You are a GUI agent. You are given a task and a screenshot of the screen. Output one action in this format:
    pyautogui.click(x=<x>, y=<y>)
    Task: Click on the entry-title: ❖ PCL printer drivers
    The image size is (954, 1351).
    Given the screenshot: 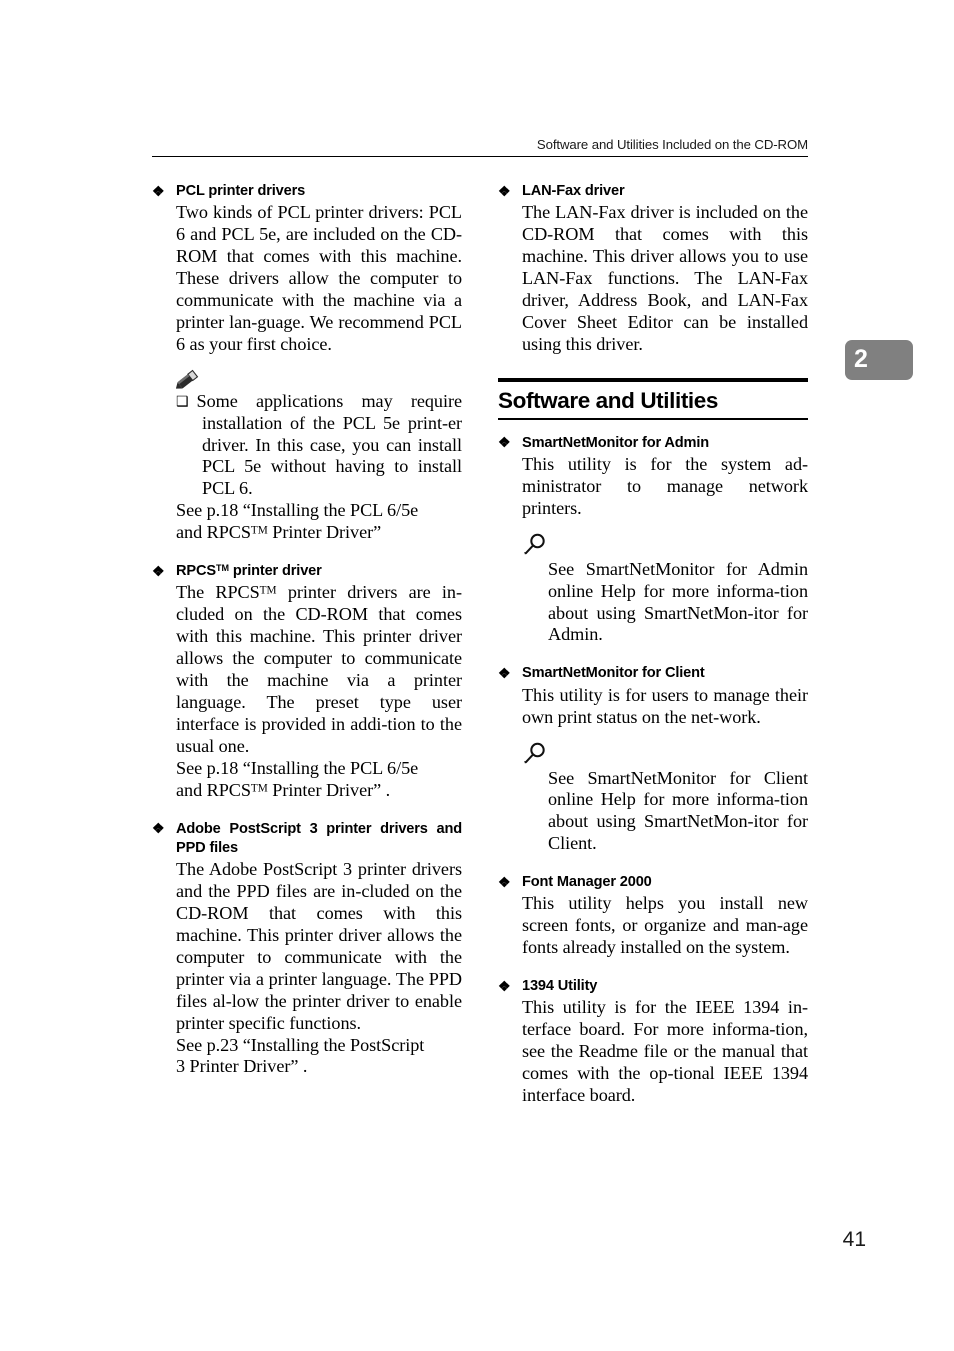 What is the action you would take?
    pyautogui.click(x=307, y=191)
    